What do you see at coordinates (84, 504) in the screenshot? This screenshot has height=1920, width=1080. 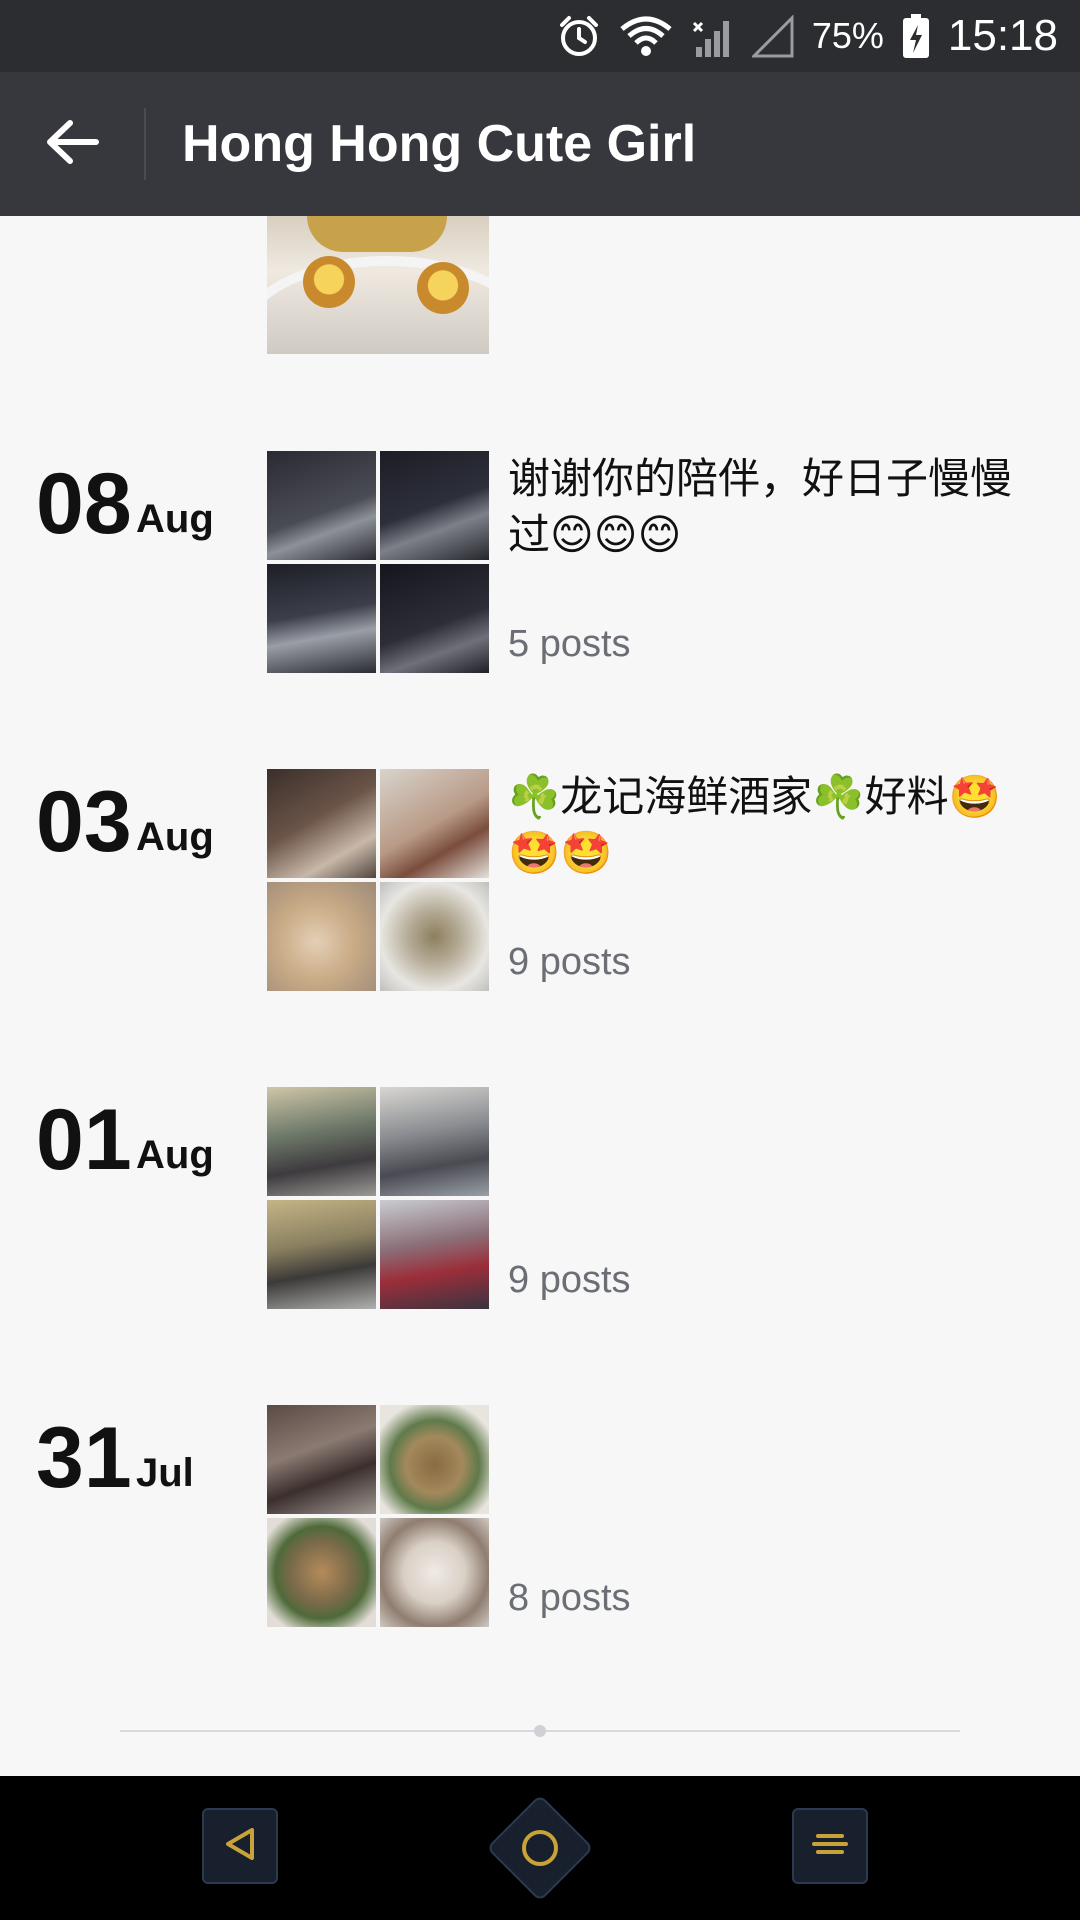 I see `post-day: 08` at bounding box center [84, 504].